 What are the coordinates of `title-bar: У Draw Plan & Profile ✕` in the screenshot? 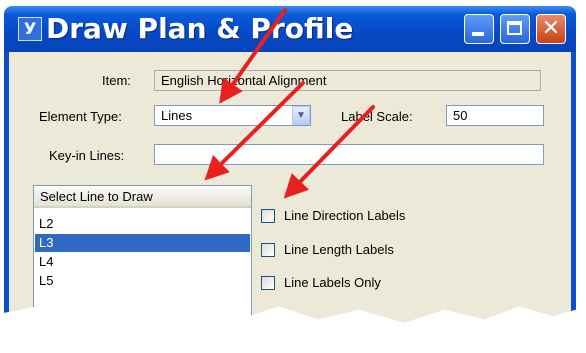 It's located at (290, 29).